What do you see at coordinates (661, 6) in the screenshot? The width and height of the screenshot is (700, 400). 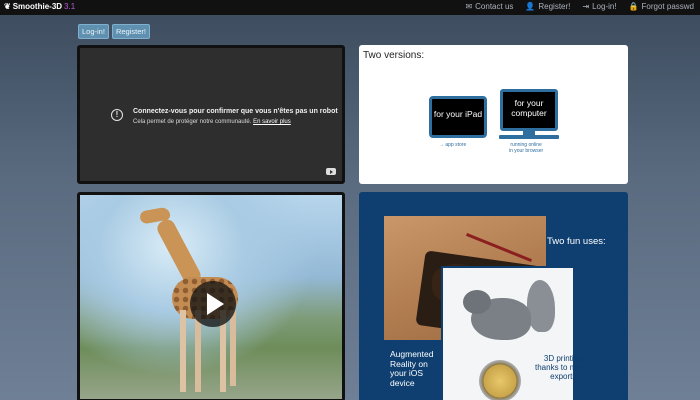 I see `nav-forgot-password: 🔒 Forgot passwd` at bounding box center [661, 6].